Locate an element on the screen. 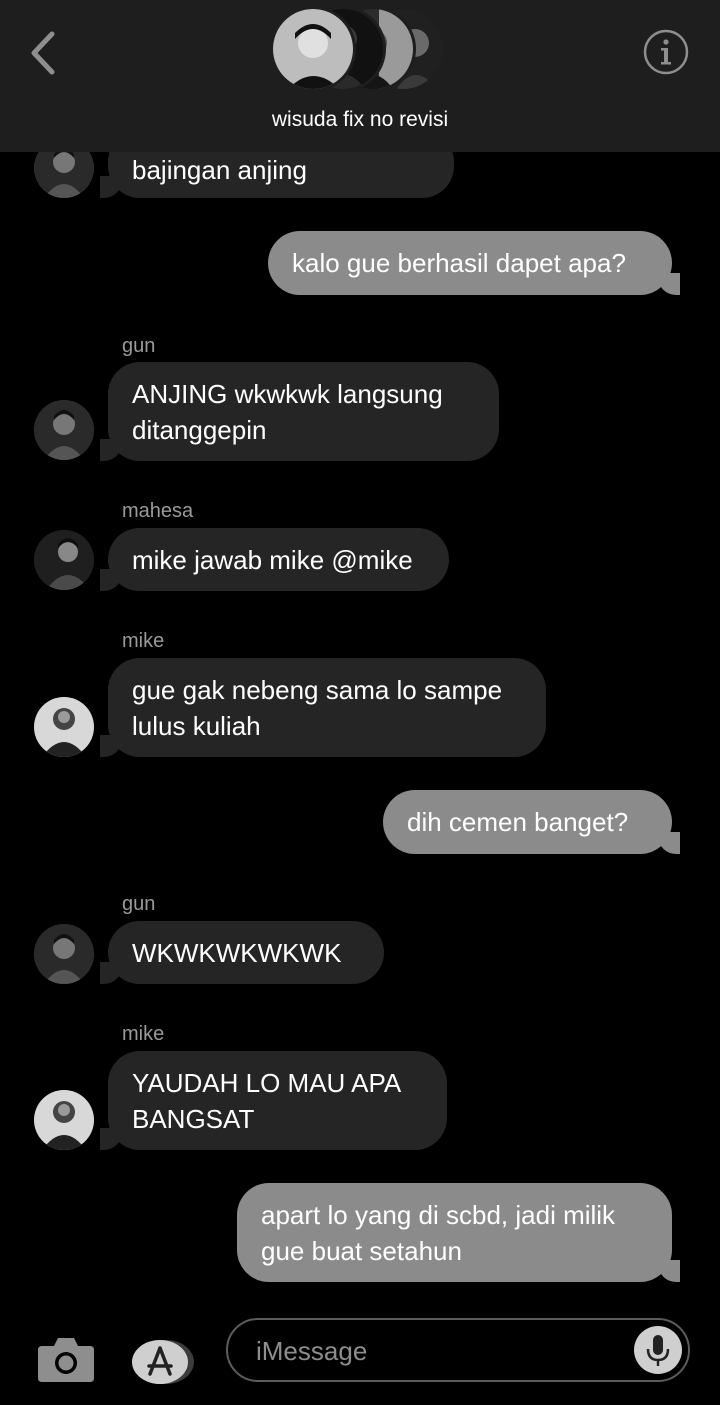  camera-button is located at coordinates (66, 1360).